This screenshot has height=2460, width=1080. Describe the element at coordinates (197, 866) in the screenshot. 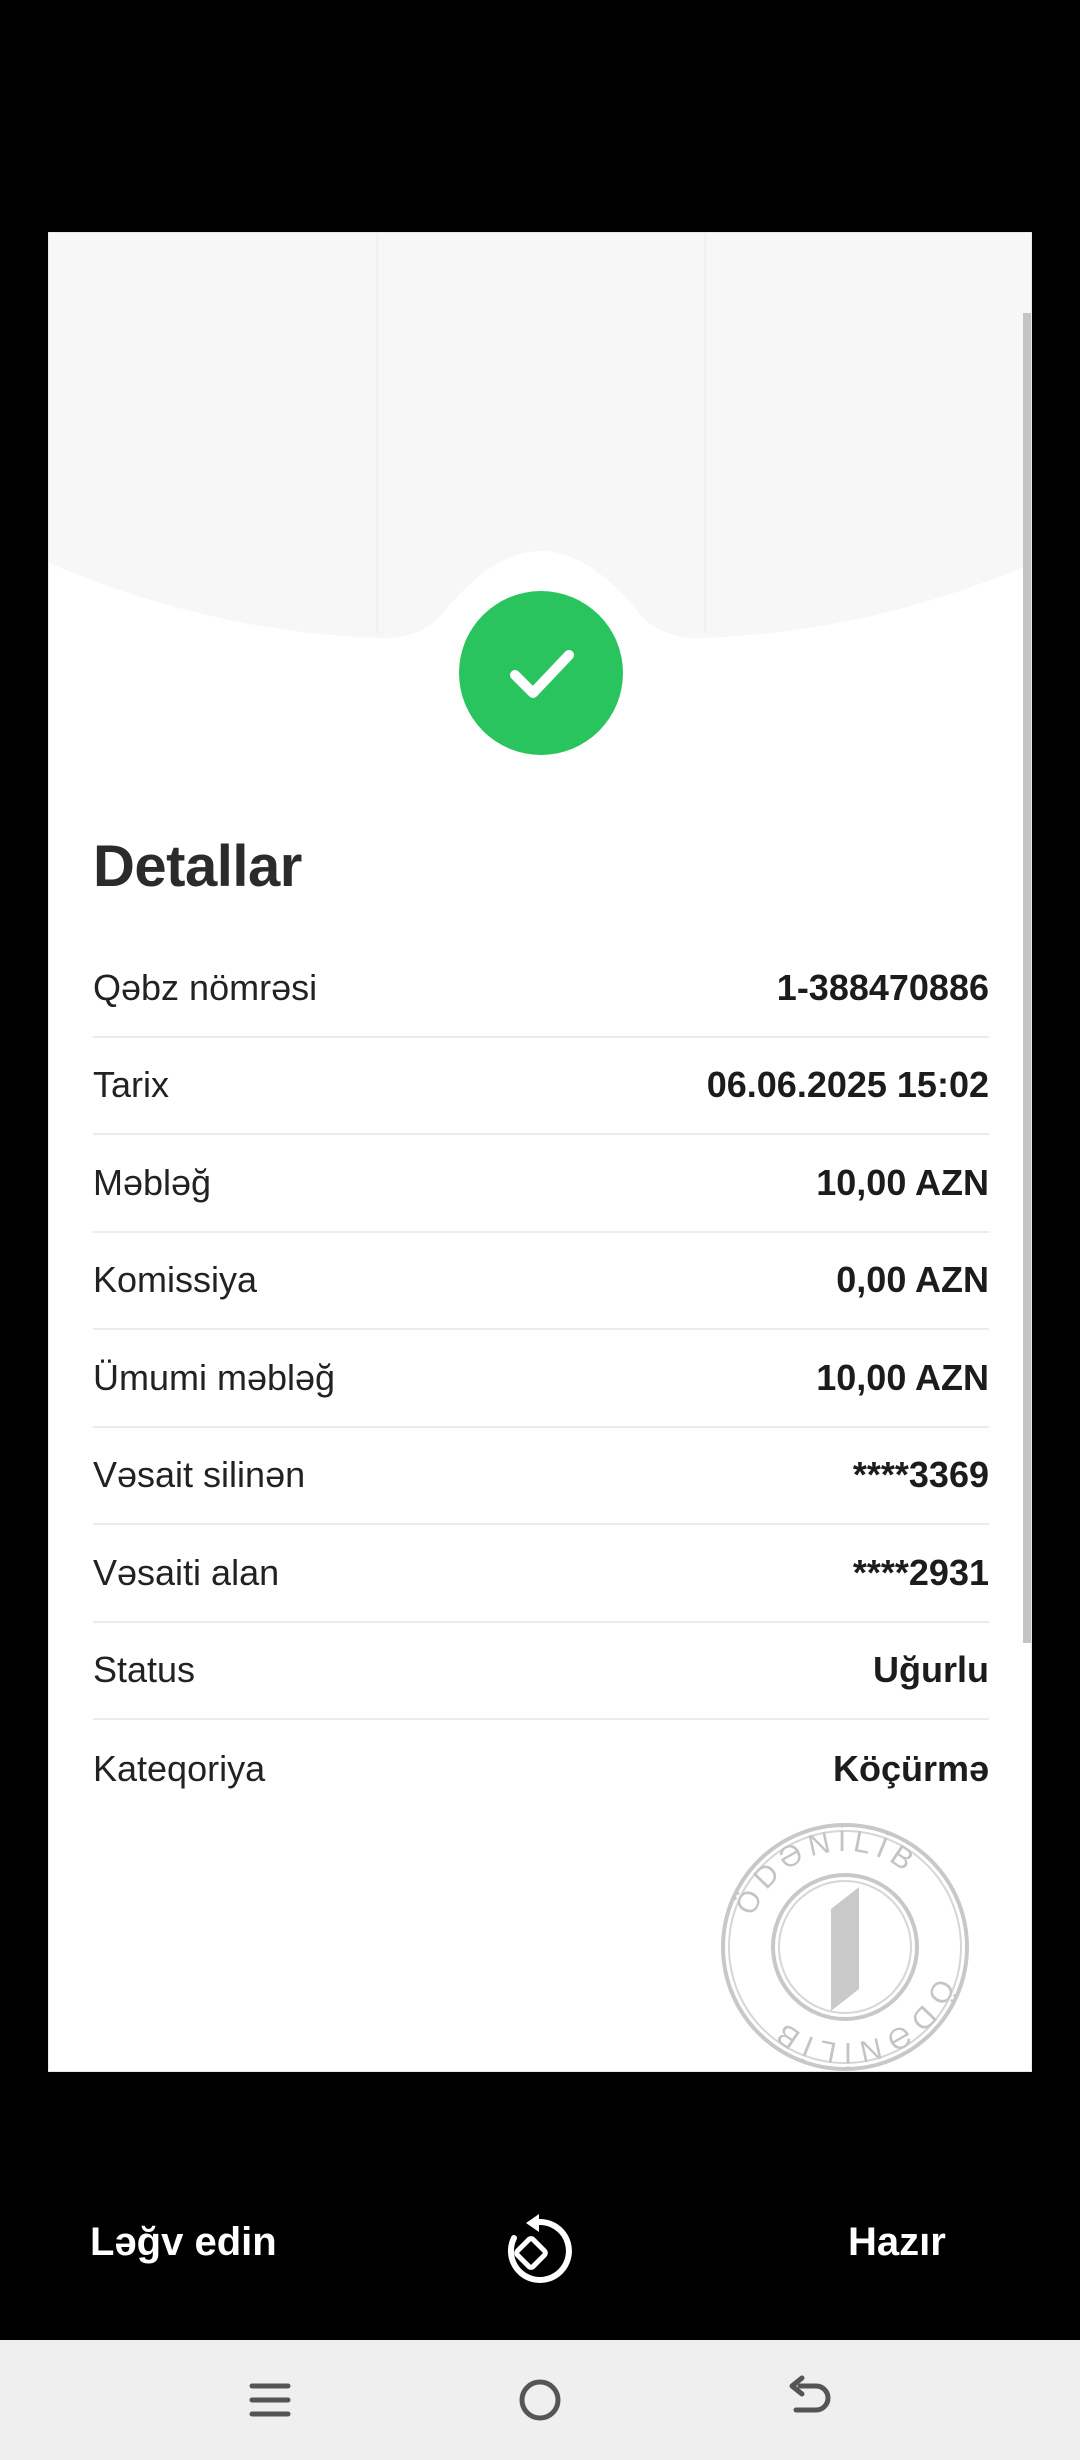

I see `details-title: Detallar` at that location.